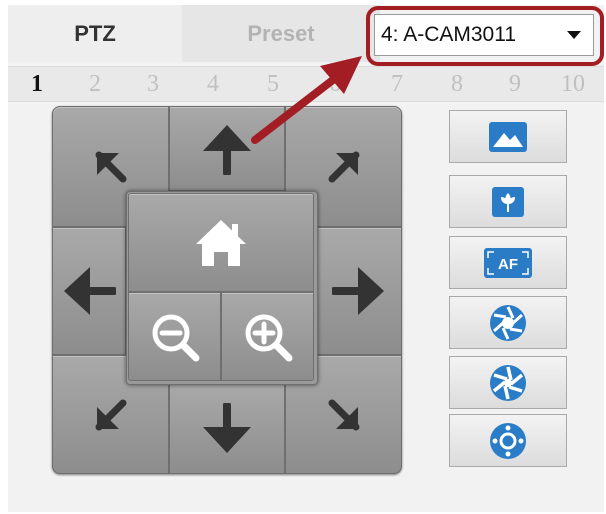 Image resolution: width=606 pixels, height=514 pixels. I want to click on arrow-up-left-icon, so click(110, 166).